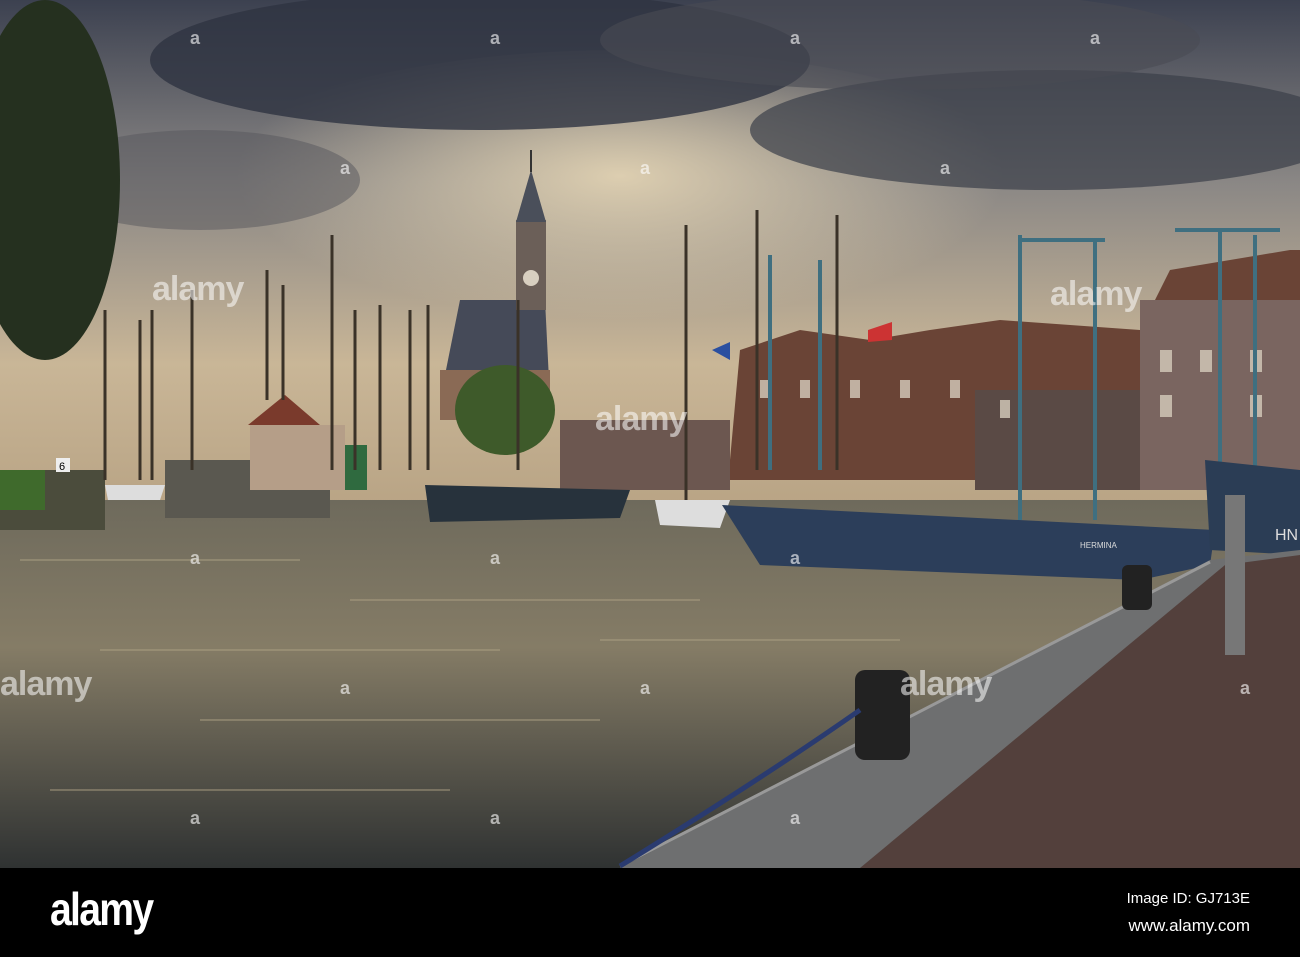 The height and width of the screenshot is (957, 1300). What do you see at coordinates (102, 909) in the screenshot?
I see `alamy-logo: alamy` at bounding box center [102, 909].